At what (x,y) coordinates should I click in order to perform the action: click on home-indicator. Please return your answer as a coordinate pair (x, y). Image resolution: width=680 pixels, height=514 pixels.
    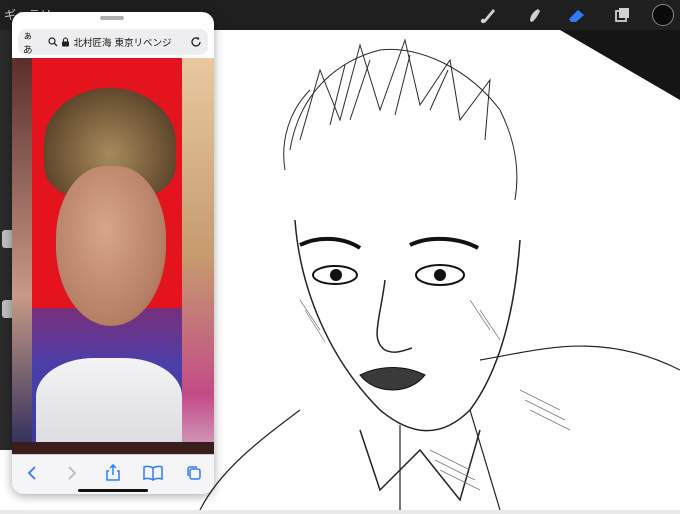
    Looking at the image, I should click on (113, 490).